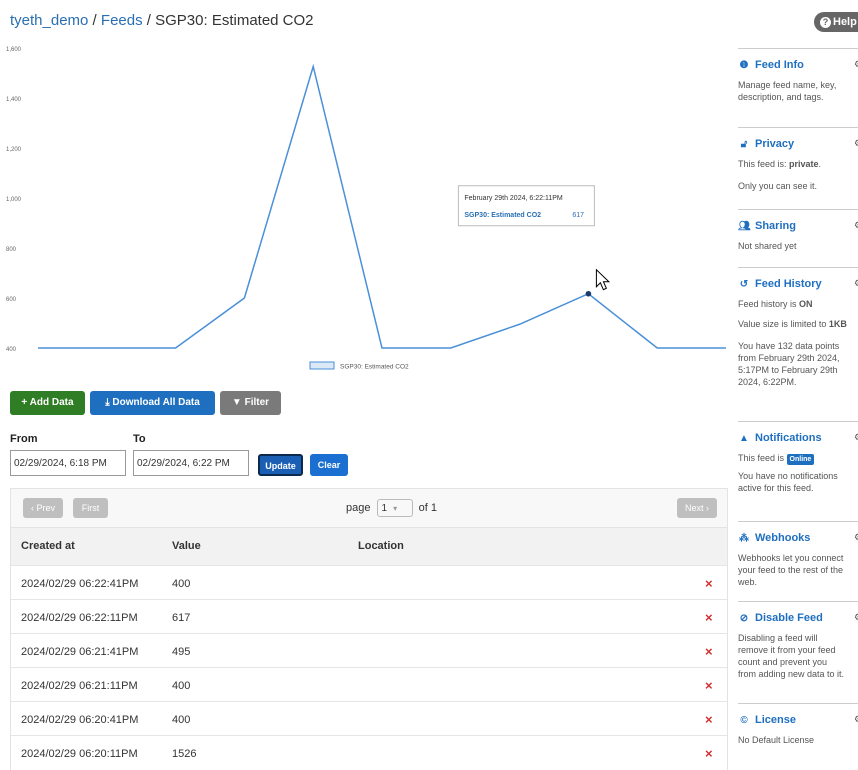  I want to click on to-label: To, so click(139, 439).